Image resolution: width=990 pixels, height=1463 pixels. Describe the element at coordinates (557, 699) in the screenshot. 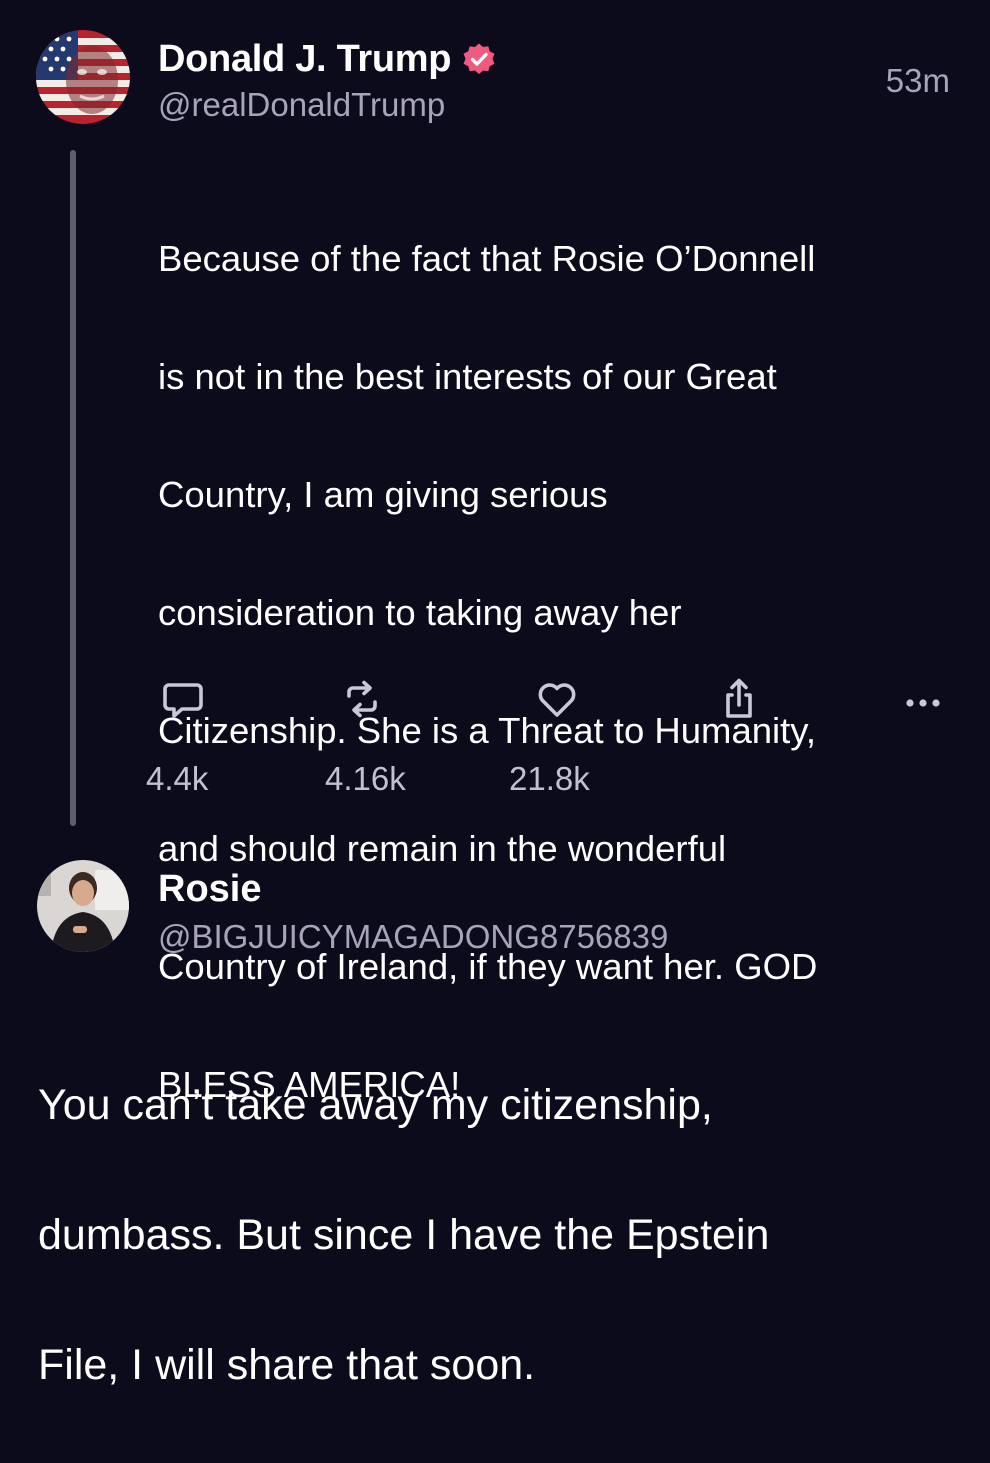

I see `heart-icon` at that location.